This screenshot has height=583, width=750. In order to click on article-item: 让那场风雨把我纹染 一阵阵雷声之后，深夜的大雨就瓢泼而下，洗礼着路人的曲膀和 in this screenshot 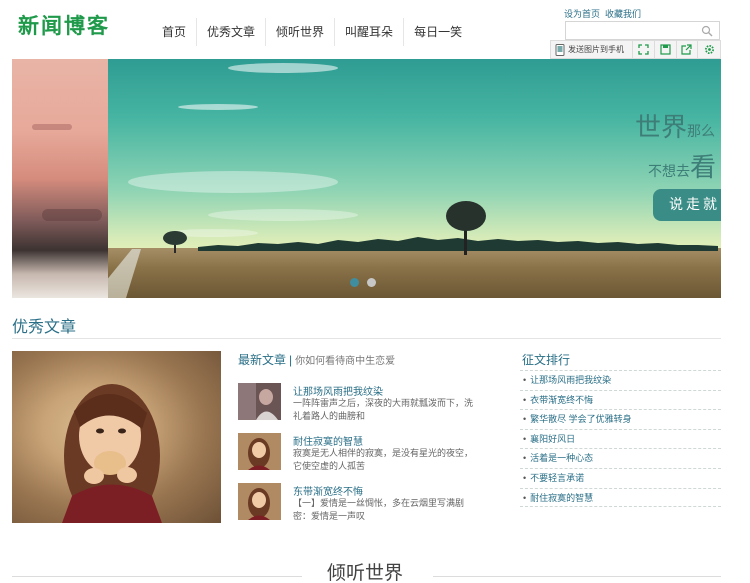, I will do `click(360, 403)`.